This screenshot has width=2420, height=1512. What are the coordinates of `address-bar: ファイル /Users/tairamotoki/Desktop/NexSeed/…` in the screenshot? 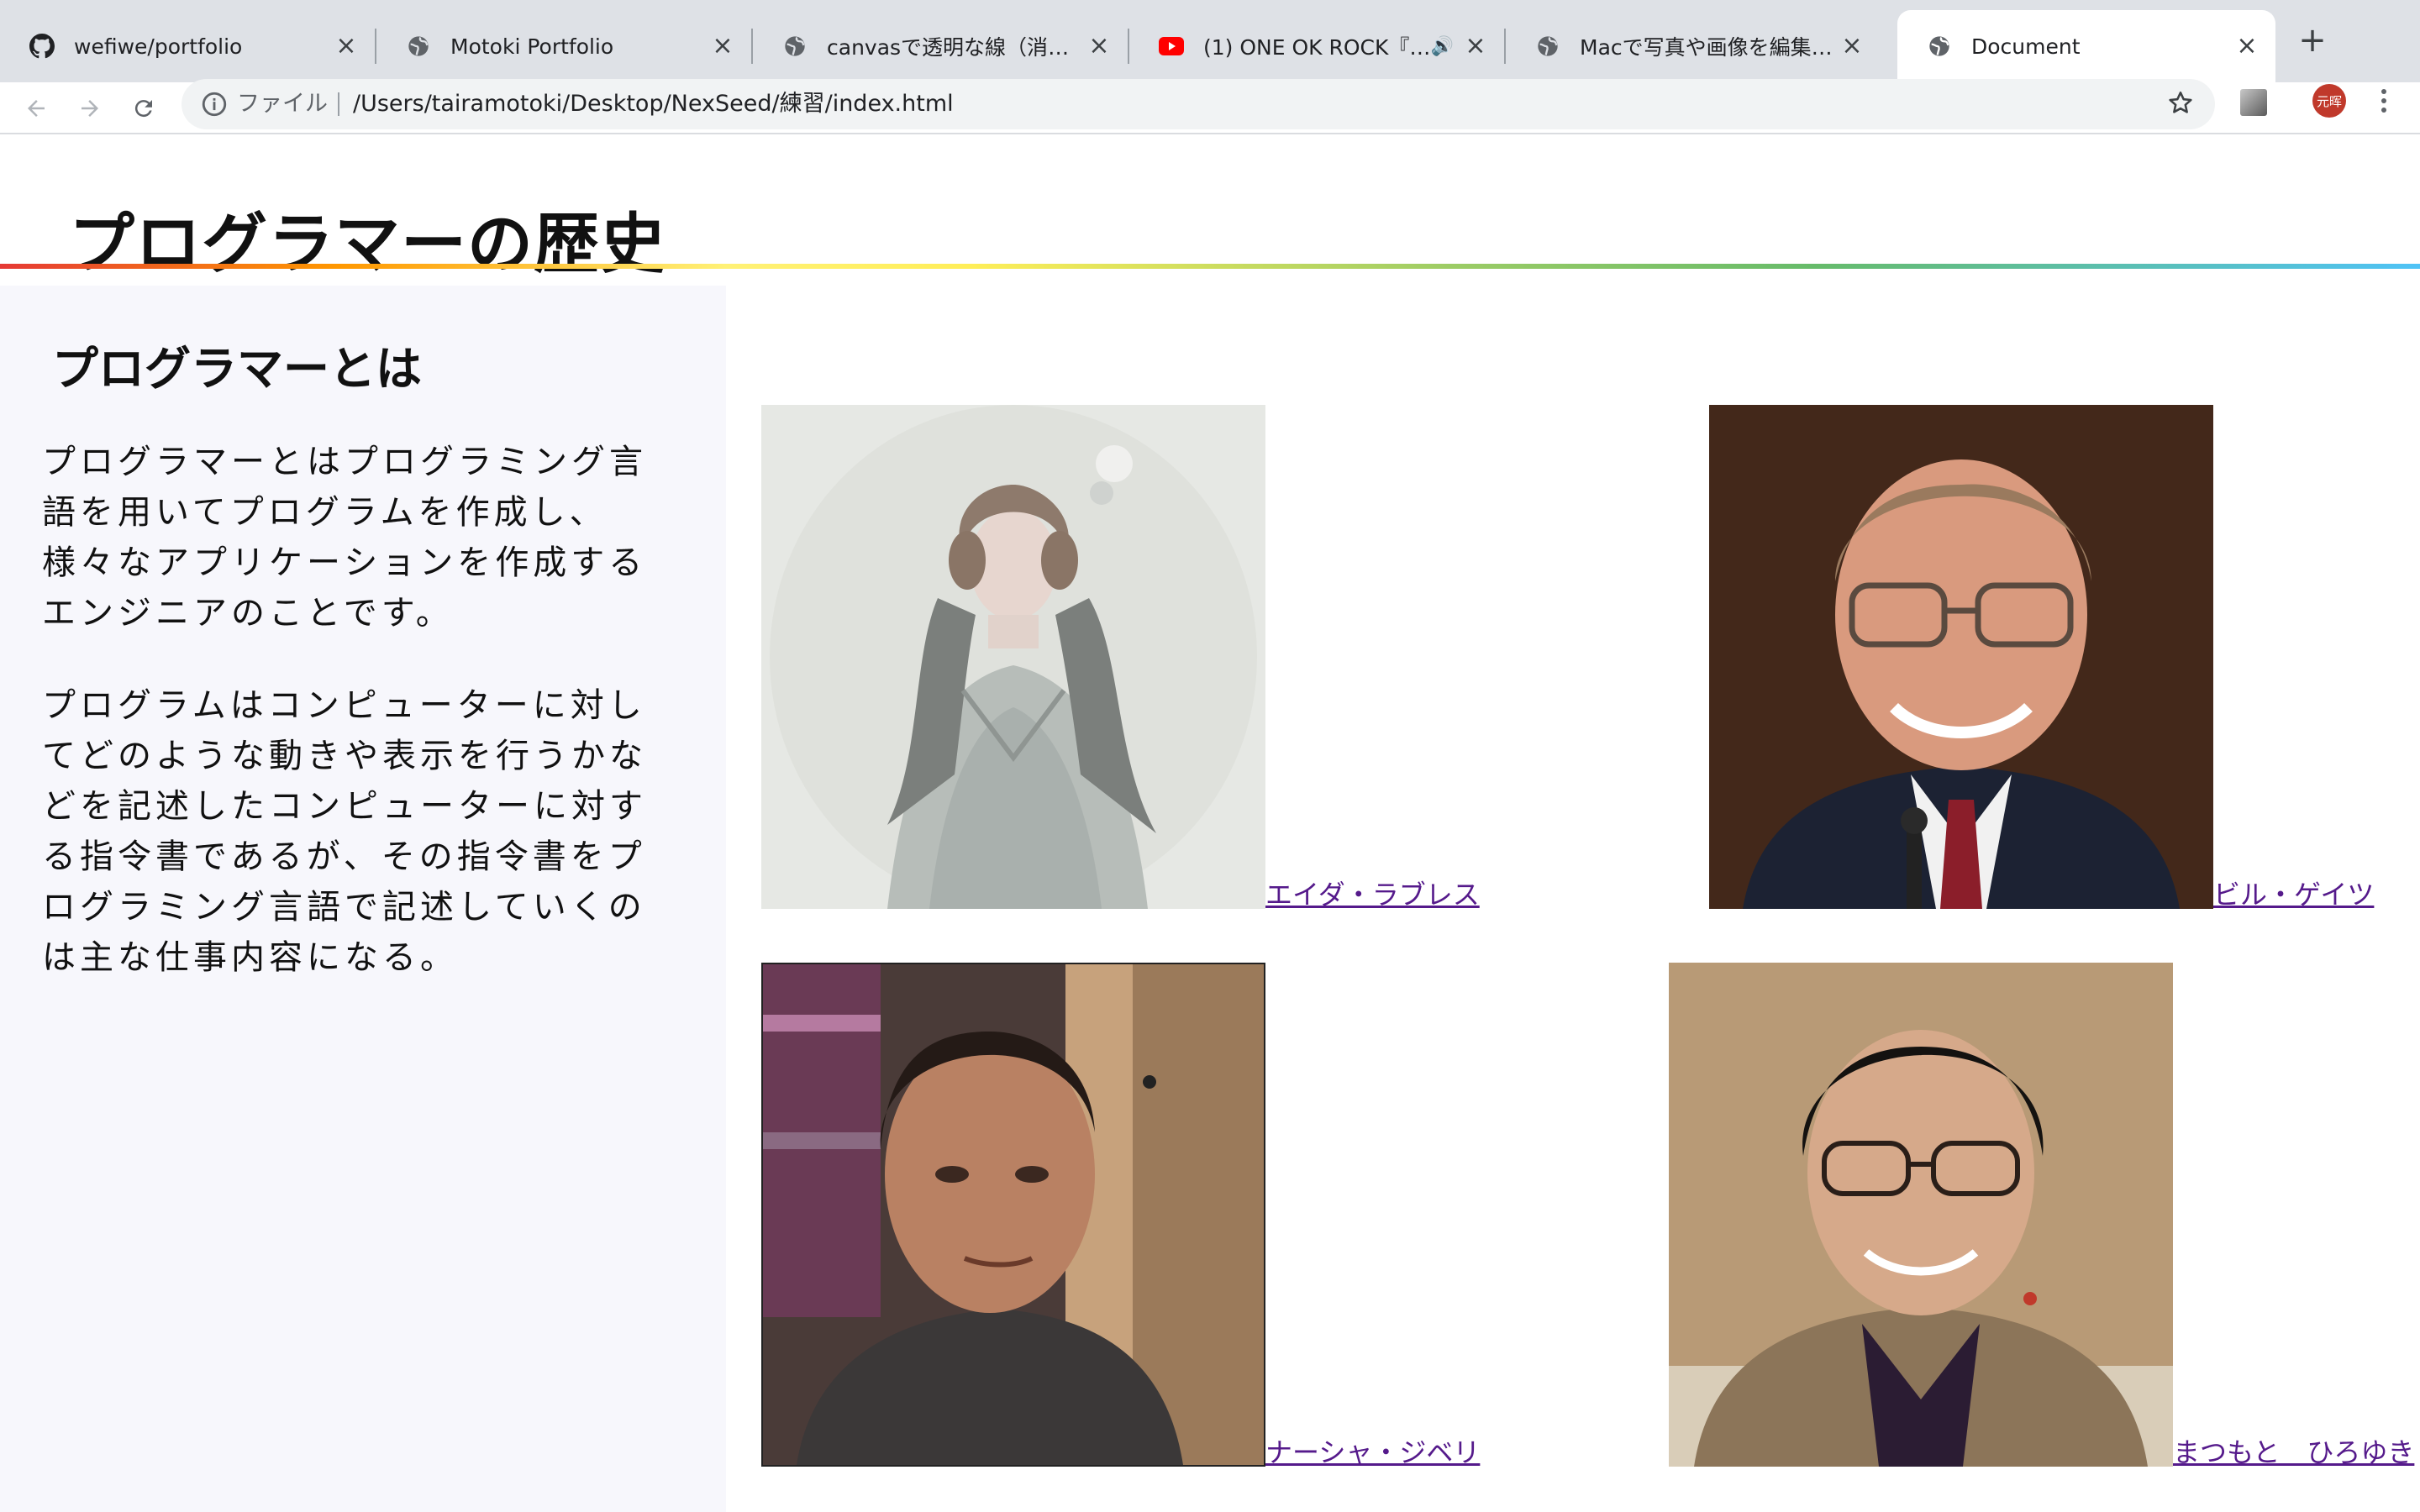 It's located at (1198, 104).